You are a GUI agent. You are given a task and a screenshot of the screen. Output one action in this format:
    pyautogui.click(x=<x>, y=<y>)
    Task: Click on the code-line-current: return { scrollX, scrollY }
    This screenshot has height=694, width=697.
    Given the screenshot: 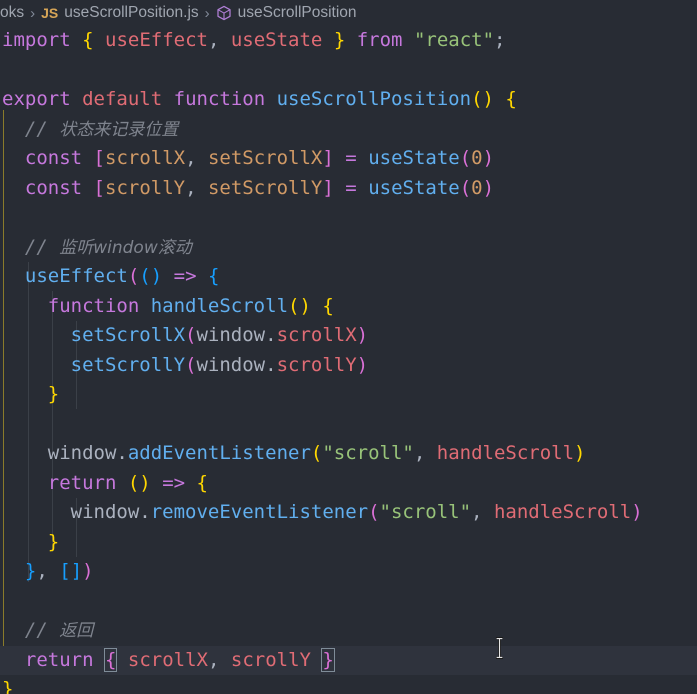 What is the action you would take?
    pyautogui.click(x=348, y=660)
    